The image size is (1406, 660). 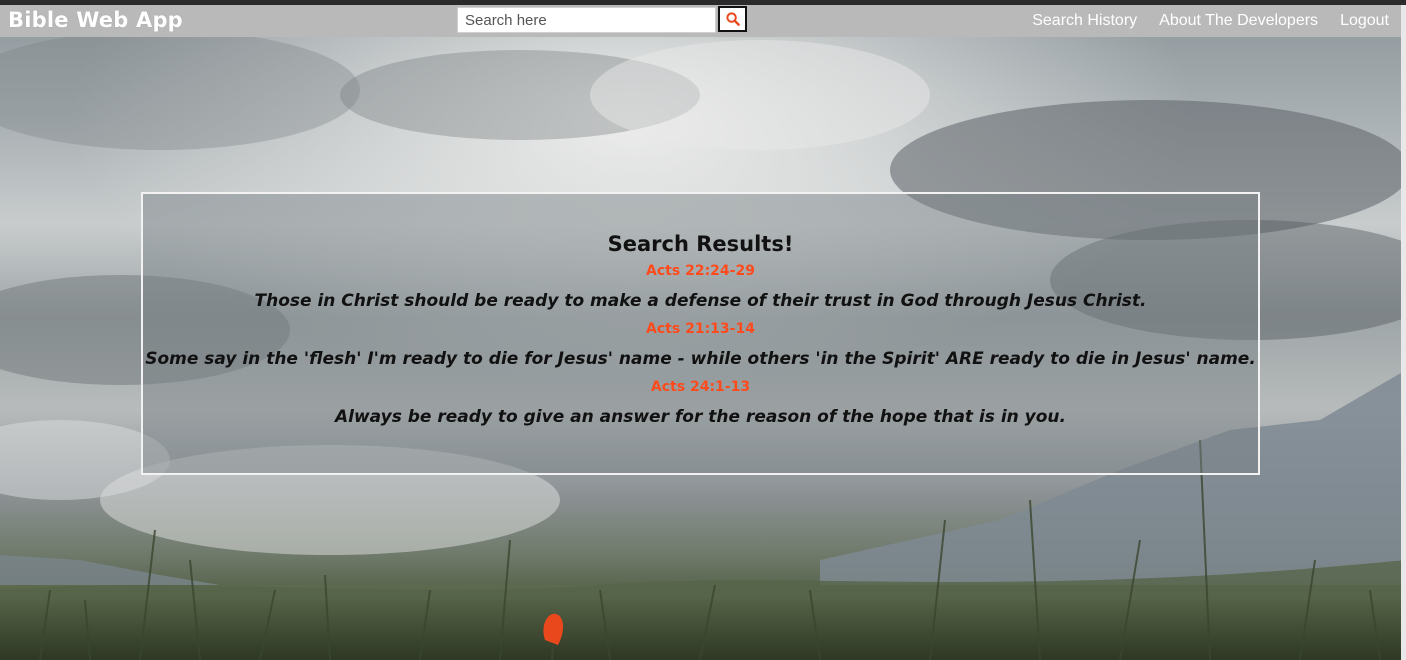 I want to click on verse-reference: Acts 22:24-29, so click(x=700, y=271).